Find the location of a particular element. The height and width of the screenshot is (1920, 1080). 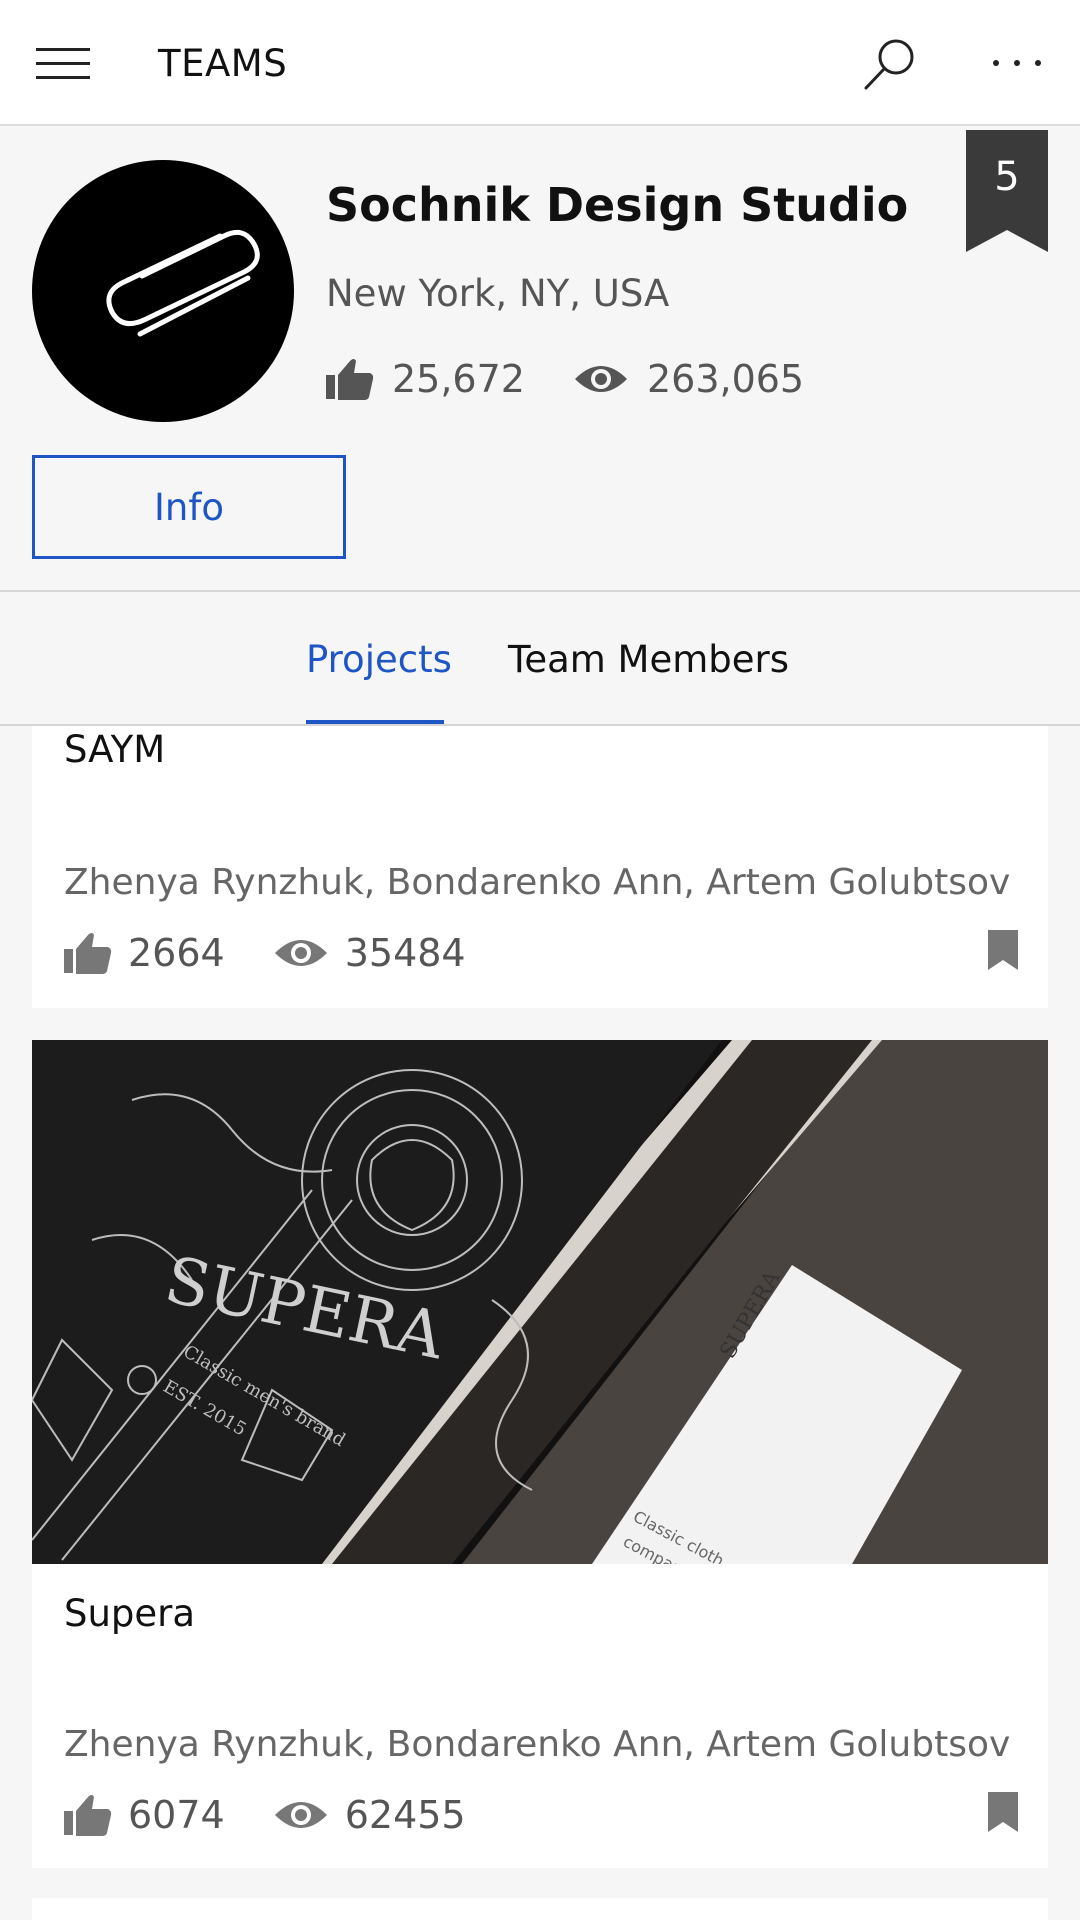

info-button: Info is located at coordinates (189, 507).